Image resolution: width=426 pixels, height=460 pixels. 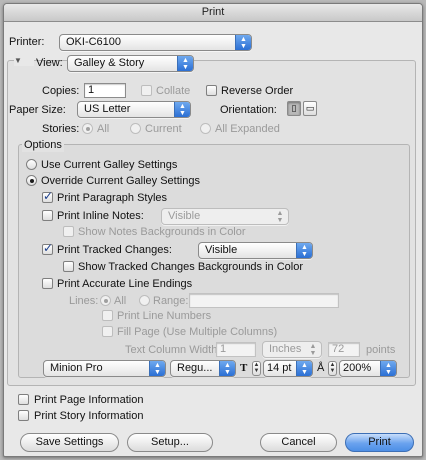 What do you see at coordinates (103, 129) in the screenshot?
I see `stories-all-label: All` at bounding box center [103, 129].